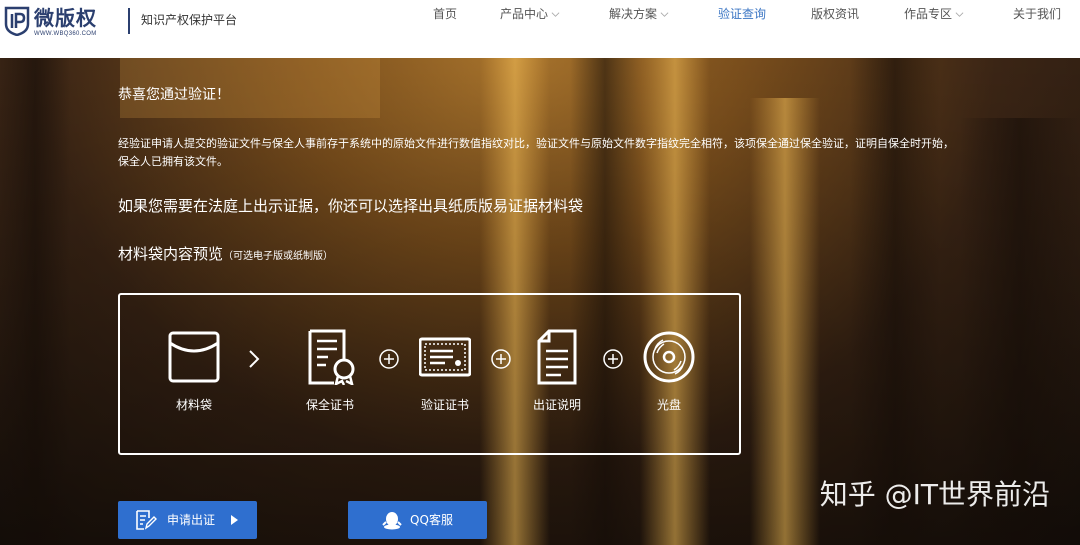 This screenshot has height=545, width=1080. I want to click on nav-item-label: 版权资讯, so click(835, 14).